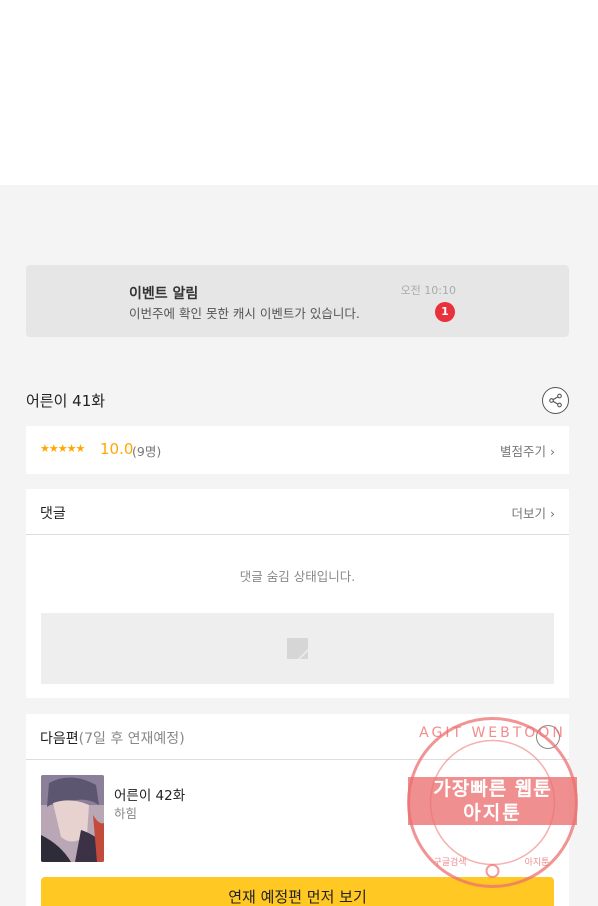 The width and height of the screenshot is (598, 906). What do you see at coordinates (131, 739) in the screenshot?
I see `next-episode-schedule: (7일 후 연재예정)` at bounding box center [131, 739].